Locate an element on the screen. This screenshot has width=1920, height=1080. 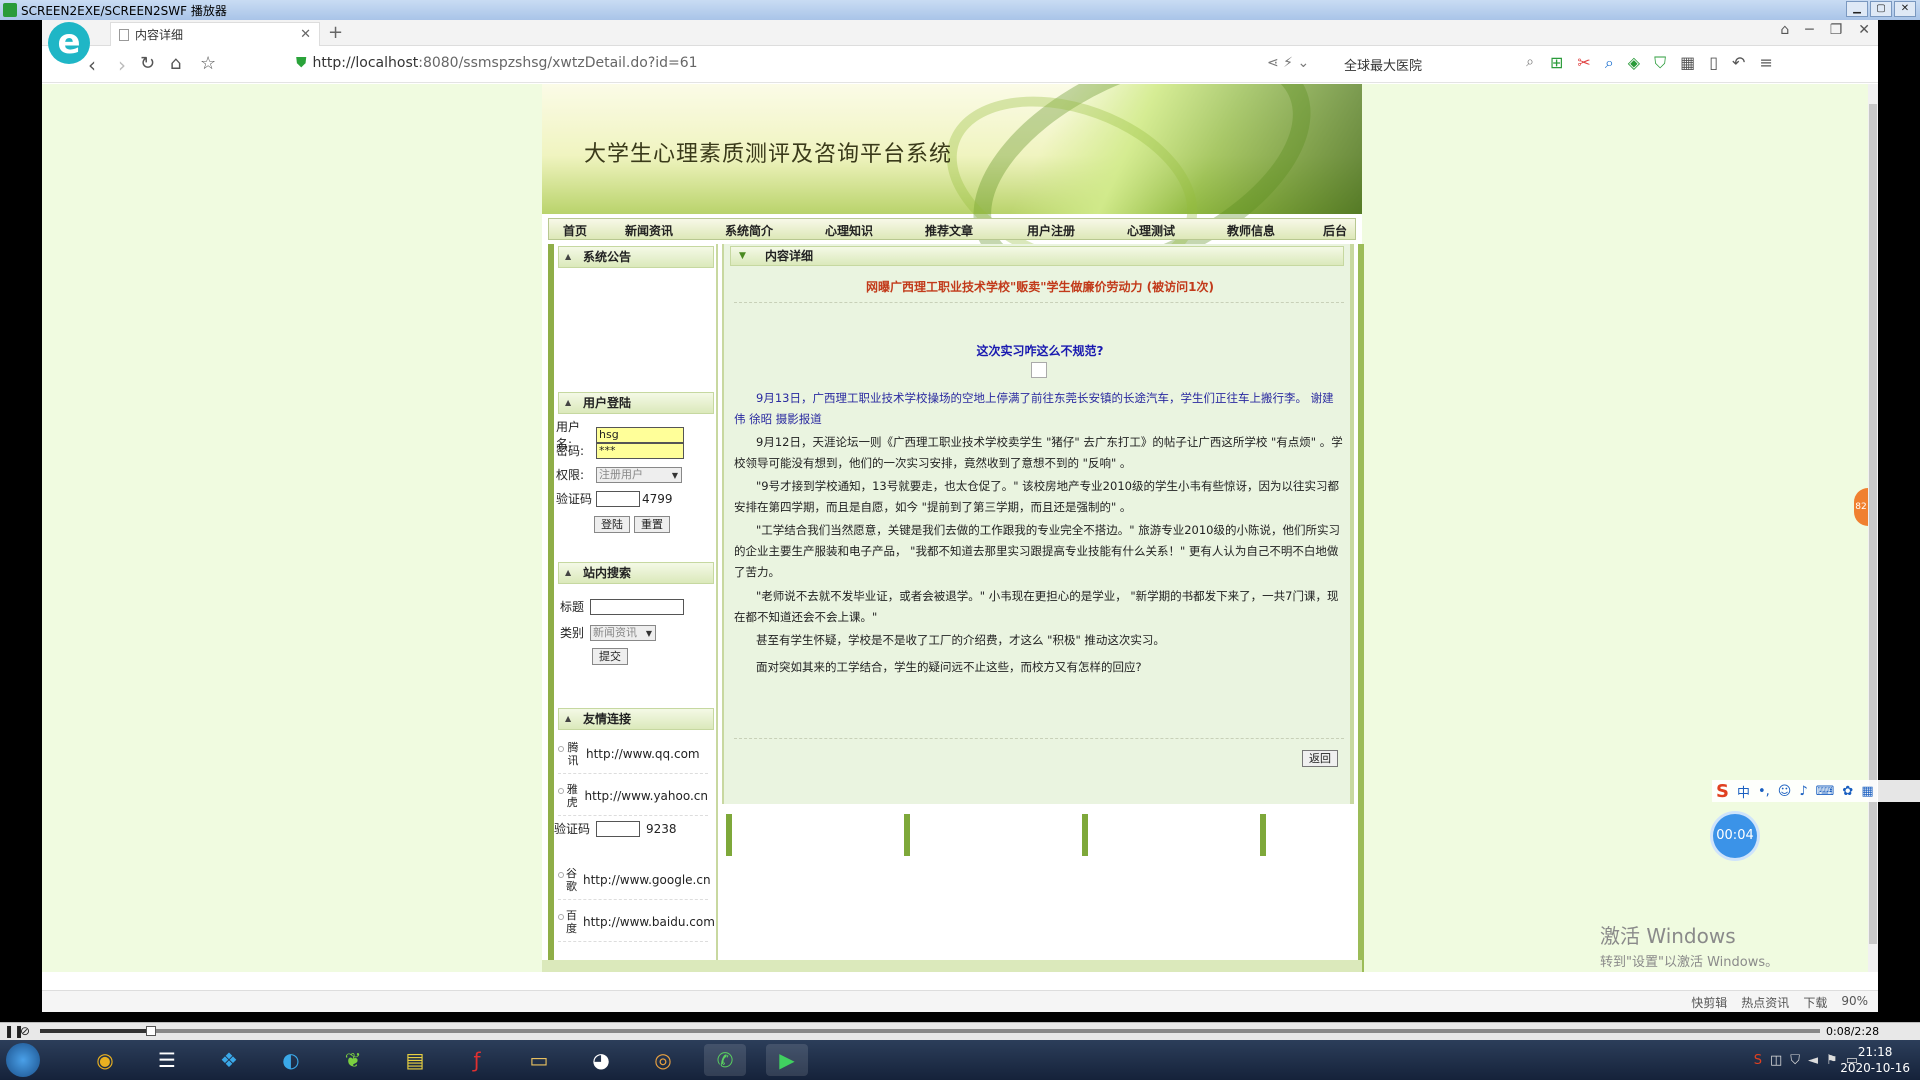
page-scrollbar is located at coordinates (1873, 528).